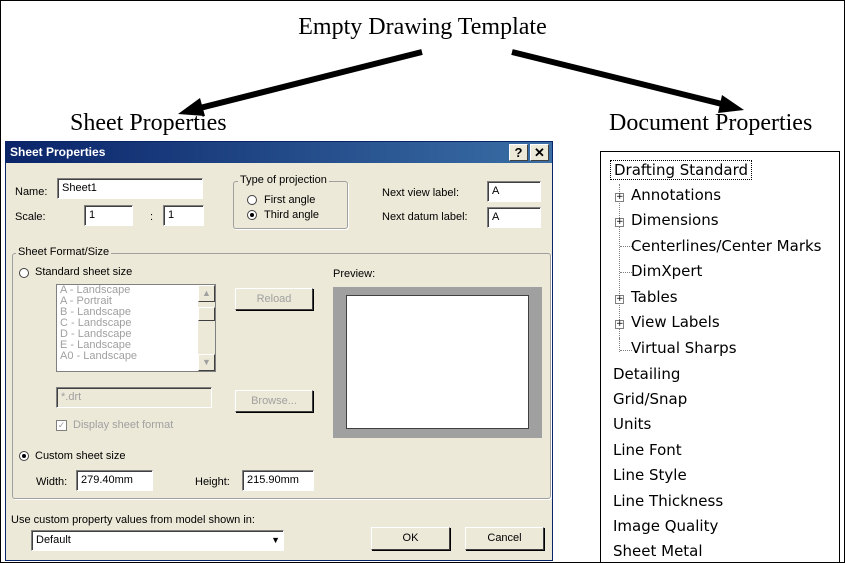 This screenshot has width=845, height=563. What do you see at coordinates (290, 200) in the screenshot?
I see `first-angle-label: First angle` at bounding box center [290, 200].